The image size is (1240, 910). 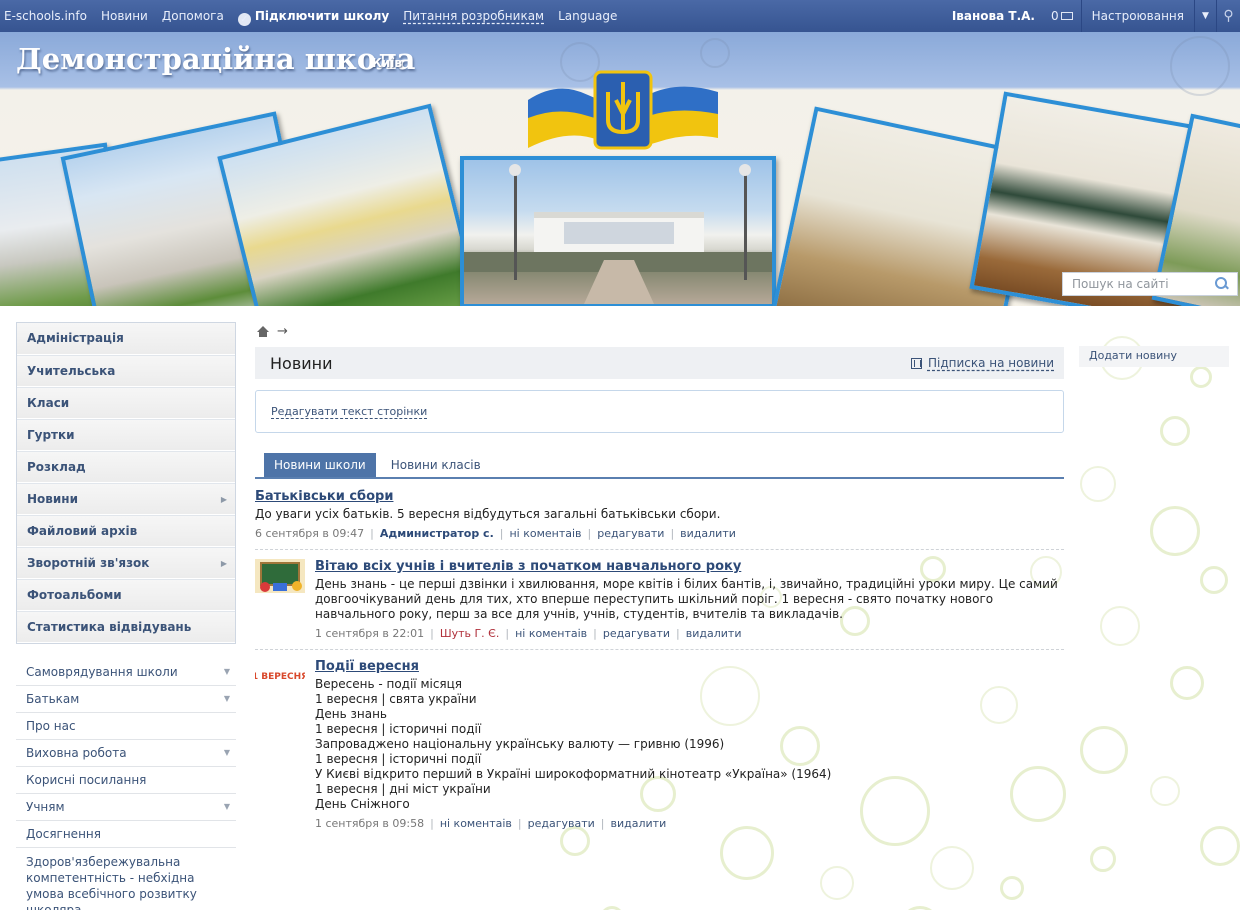 What do you see at coordinates (82, 531) in the screenshot?
I see `sidebar-item-label: Файловий архів` at bounding box center [82, 531].